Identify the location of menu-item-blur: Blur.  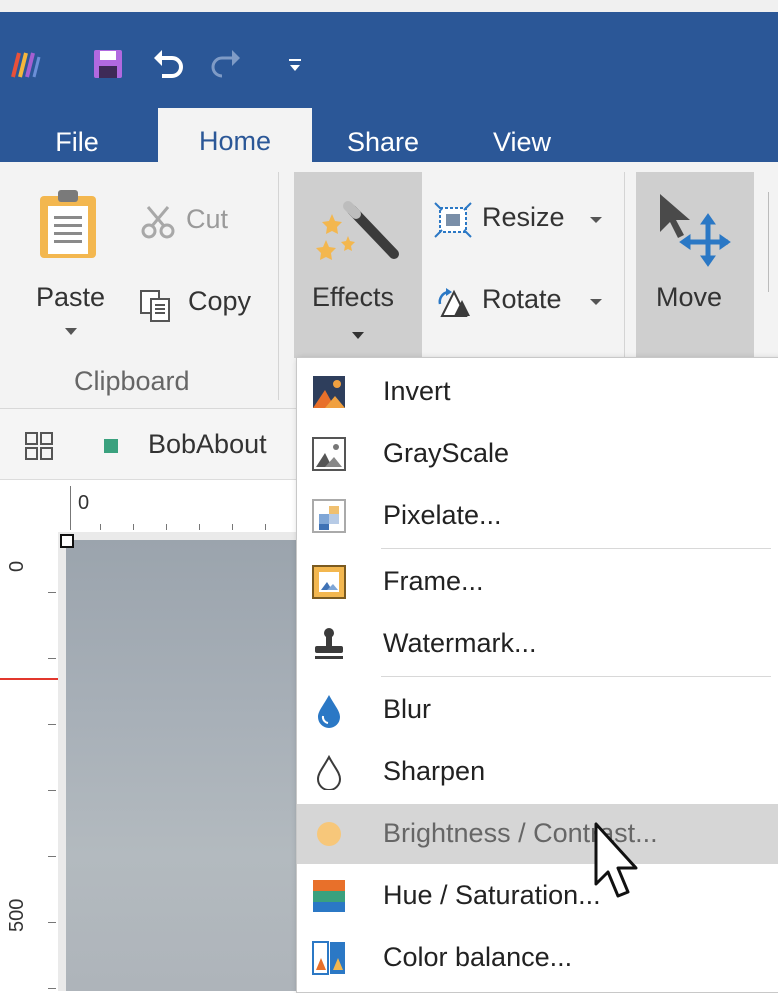
(537, 710).